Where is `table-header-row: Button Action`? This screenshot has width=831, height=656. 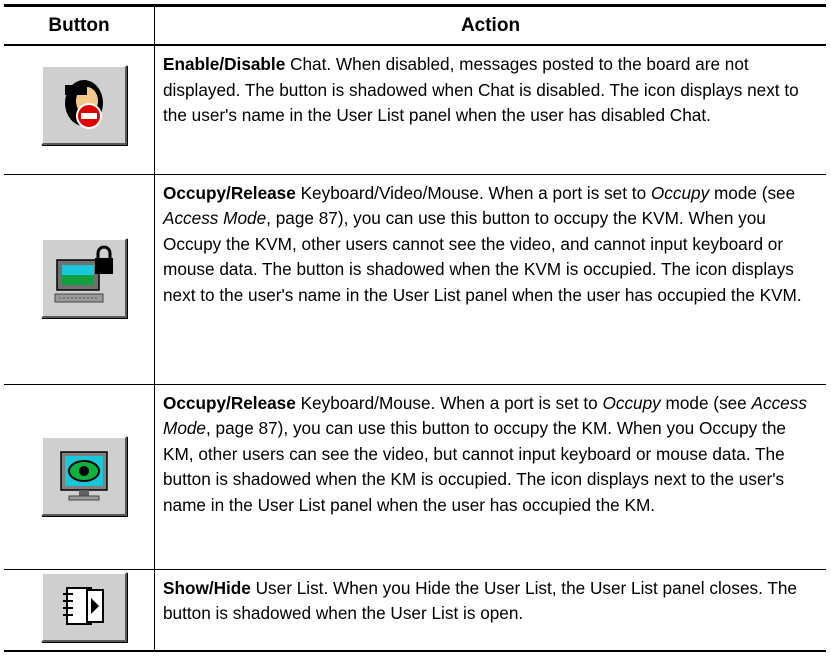 table-header-row: Button Action is located at coordinates (415, 25).